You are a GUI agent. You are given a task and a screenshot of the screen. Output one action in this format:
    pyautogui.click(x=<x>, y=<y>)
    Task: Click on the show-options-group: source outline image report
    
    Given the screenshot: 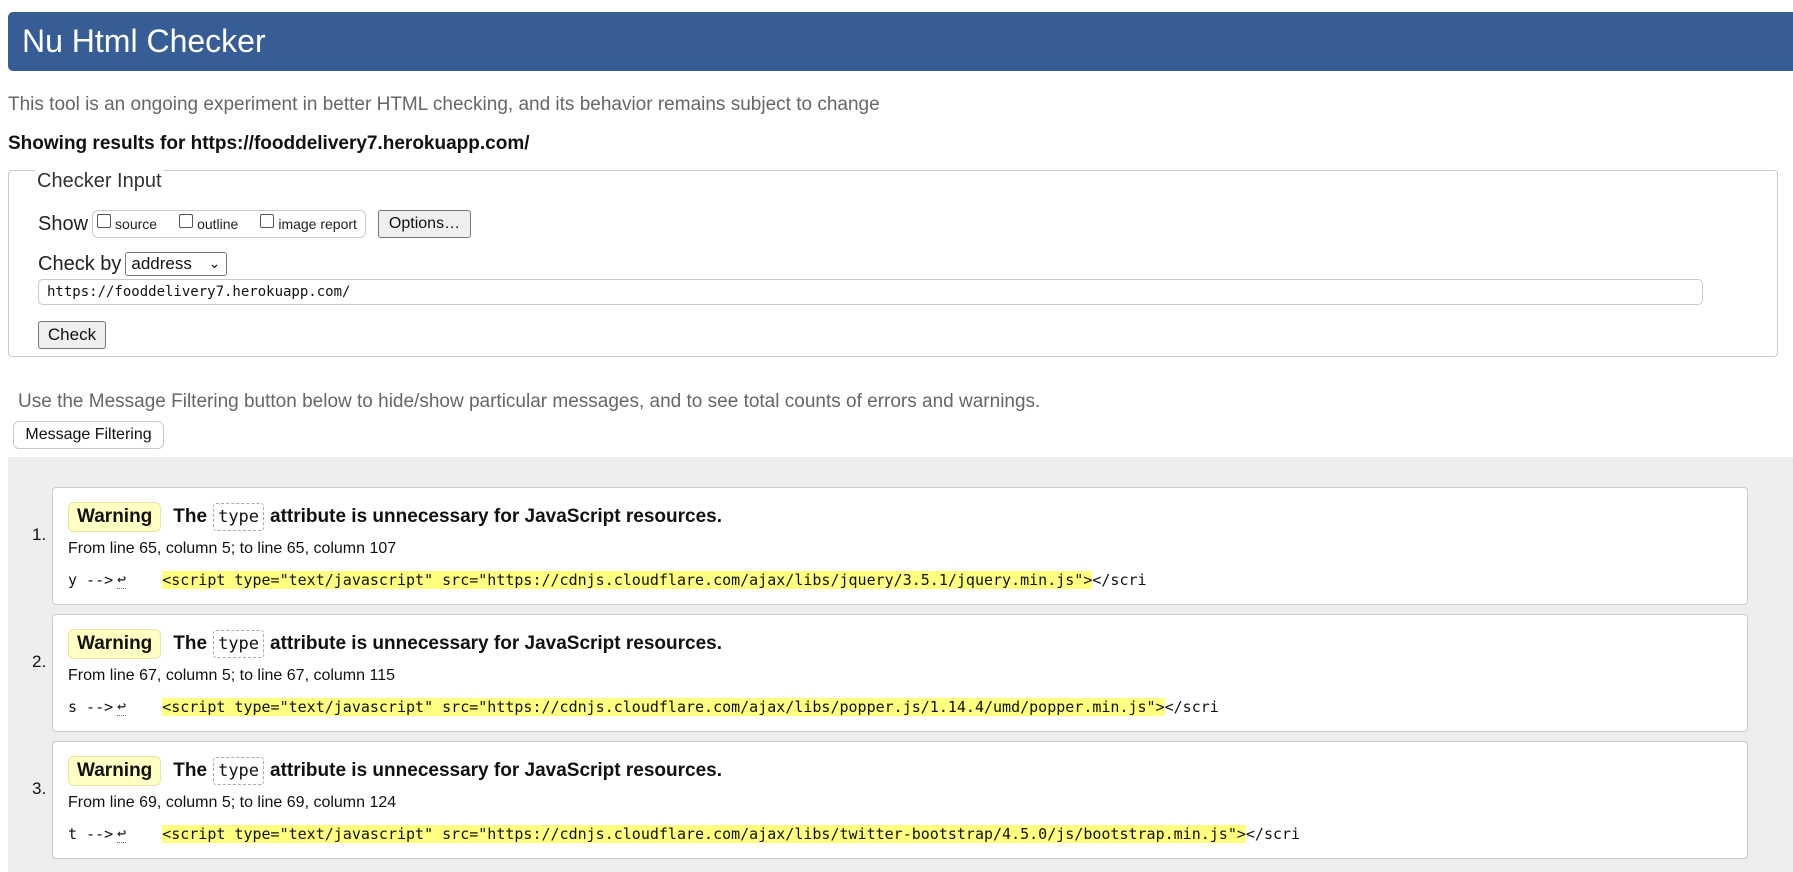 What is the action you would take?
    pyautogui.click(x=229, y=224)
    